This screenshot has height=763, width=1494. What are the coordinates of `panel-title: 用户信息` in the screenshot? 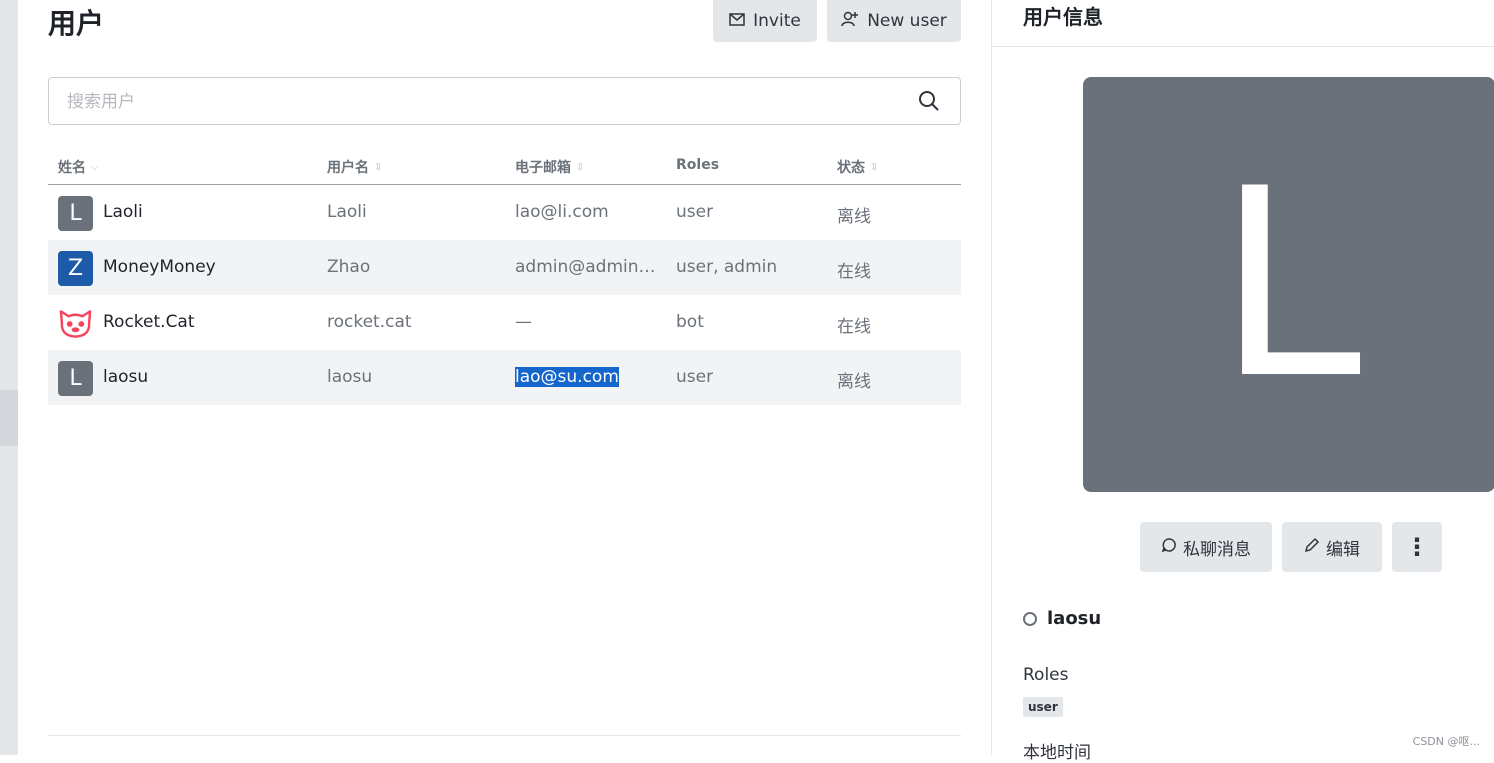 It's located at (1063, 17).